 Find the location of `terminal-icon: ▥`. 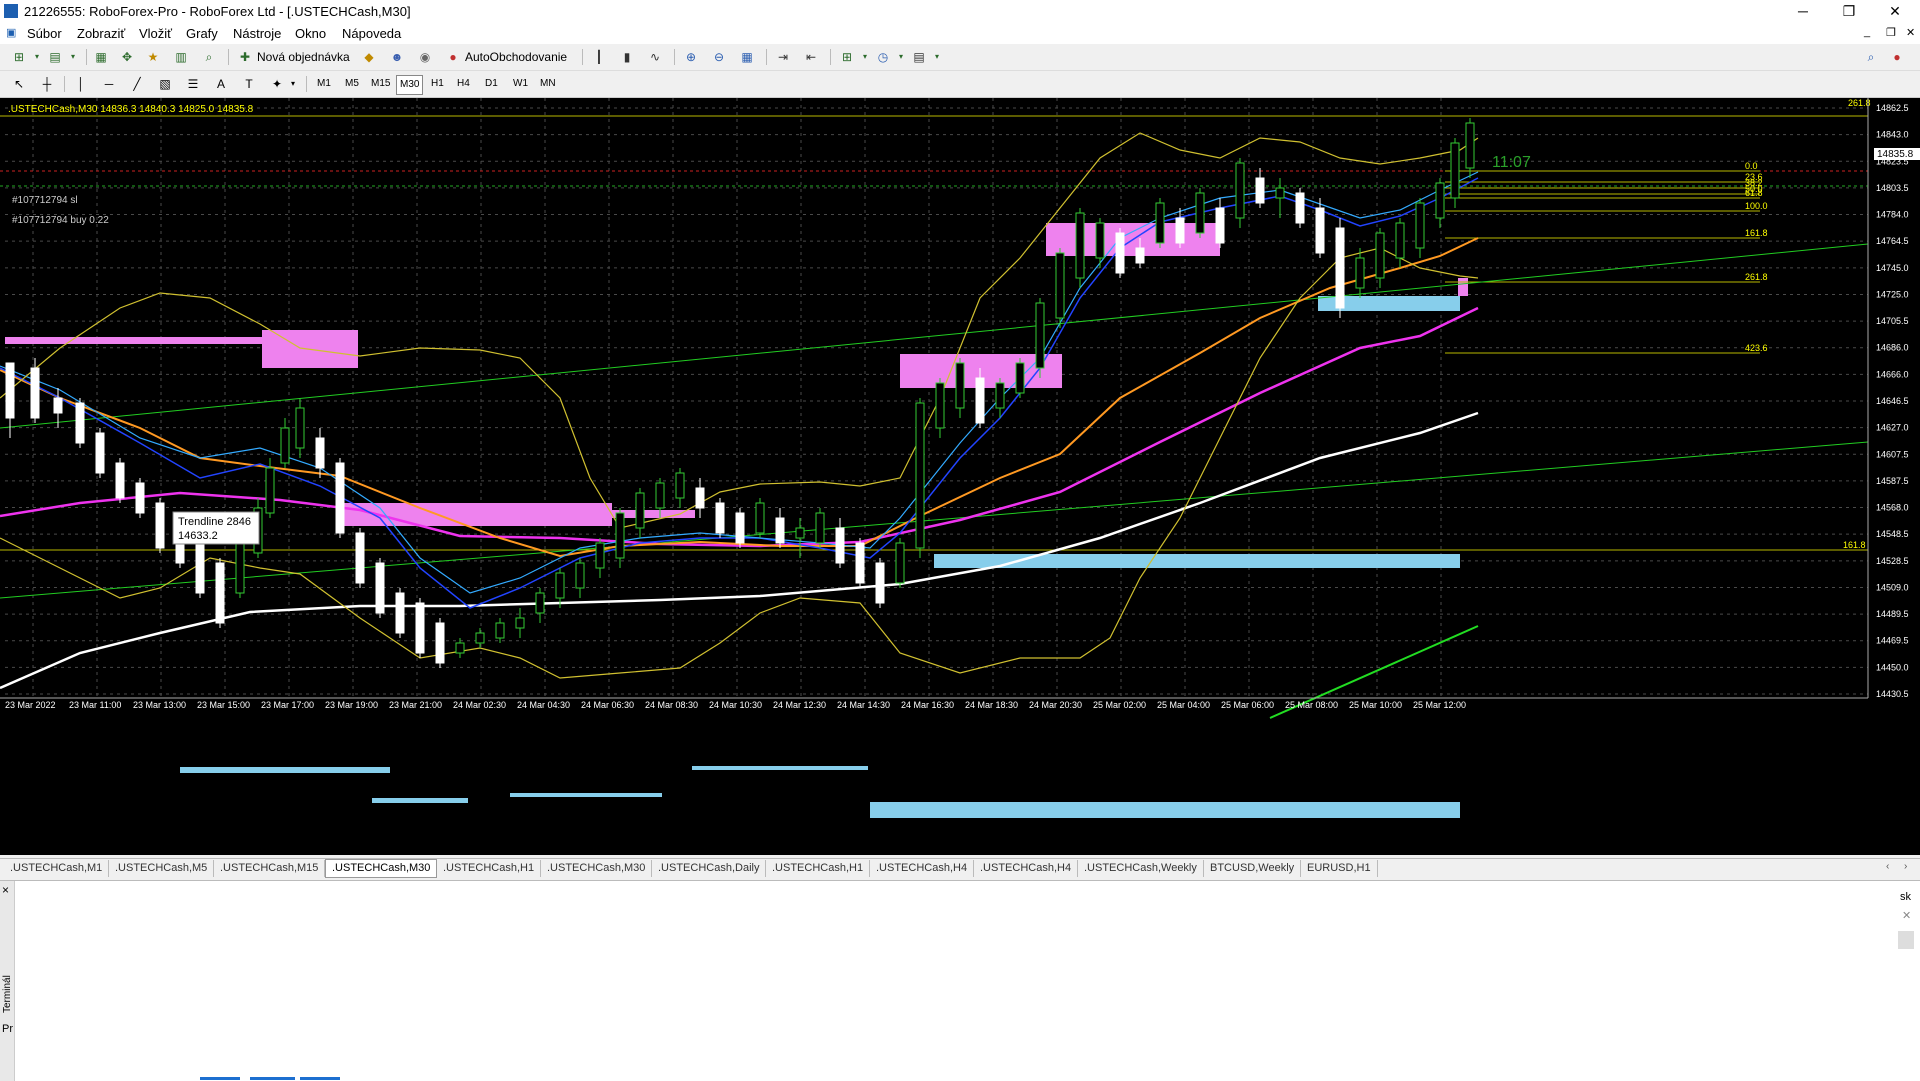

terminal-icon: ▥ is located at coordinates (181, 57).